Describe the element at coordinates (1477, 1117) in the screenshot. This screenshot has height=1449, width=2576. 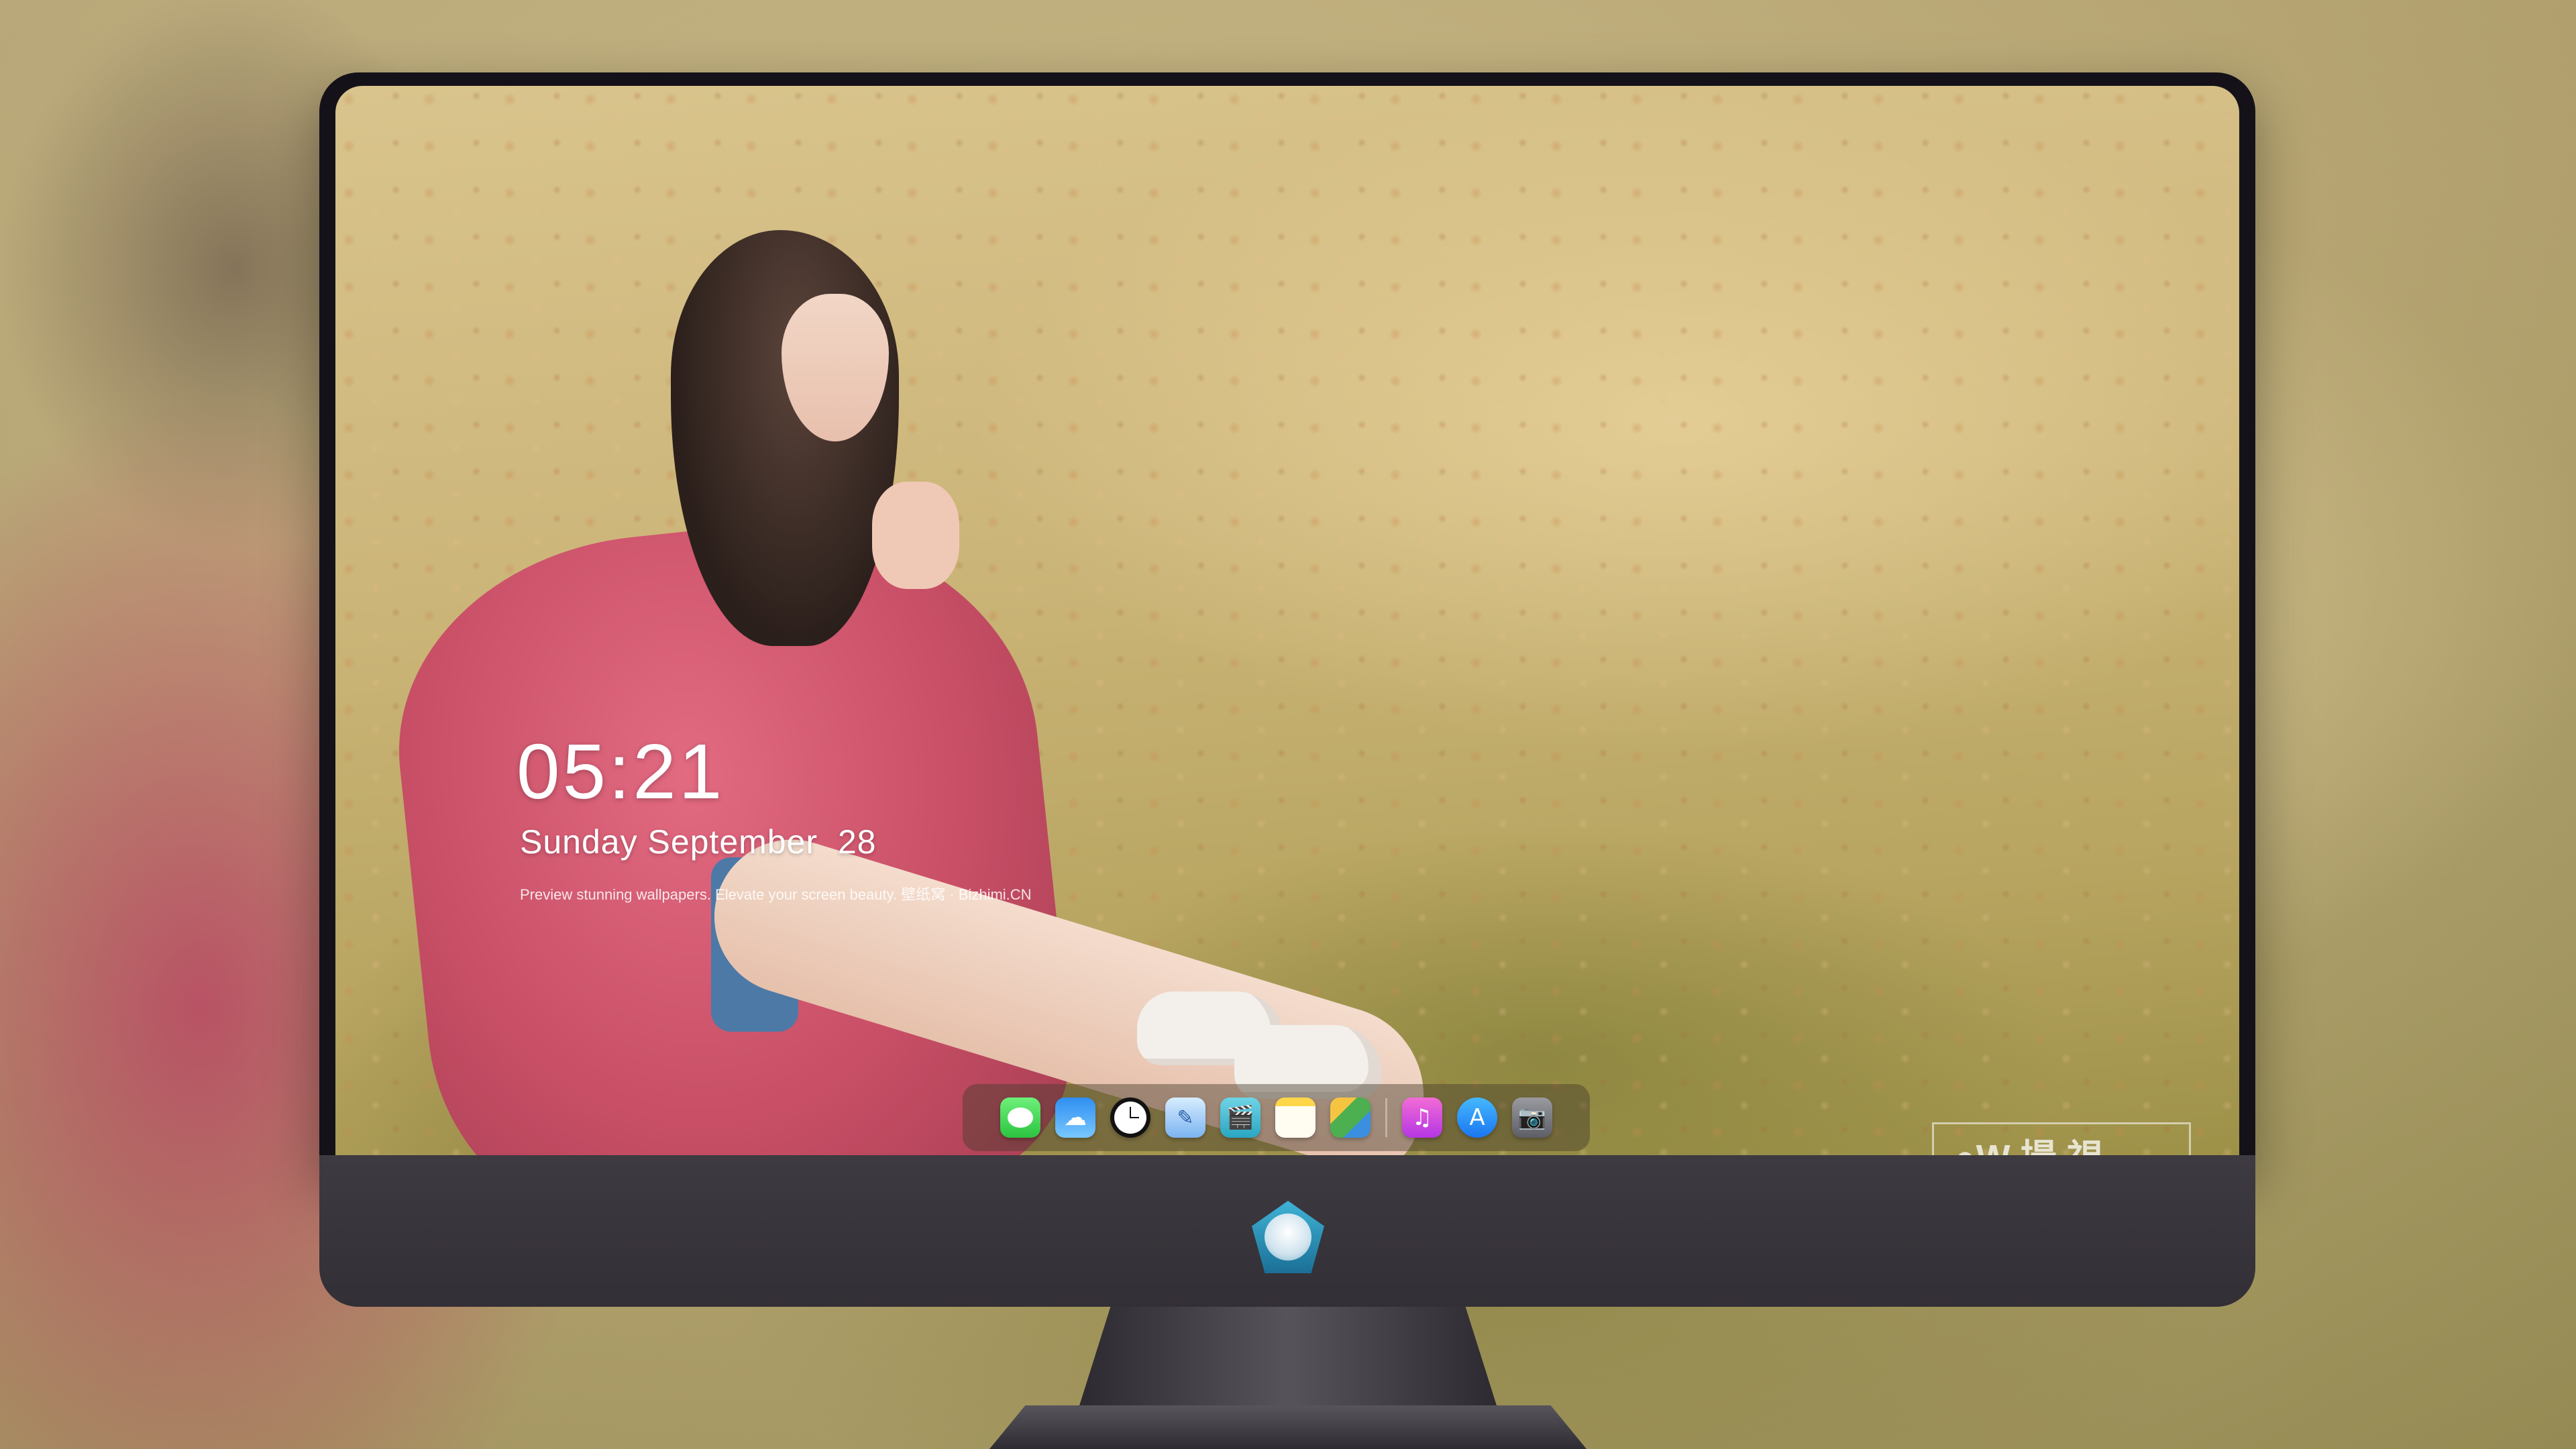
I see `appstore-icon: A` at that location.